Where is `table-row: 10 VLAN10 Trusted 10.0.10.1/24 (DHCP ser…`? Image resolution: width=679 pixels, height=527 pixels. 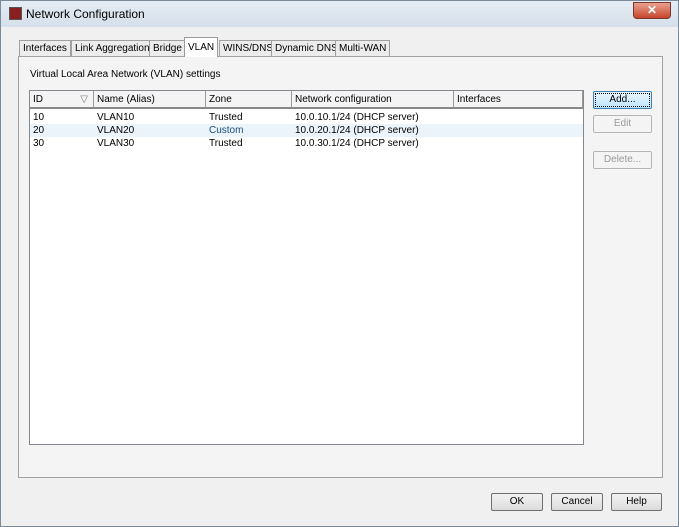
table-row: 10 VLAN10 Trusted 10.0.10.1/24 (DHCP ser… is located at coordinates (306, 117).